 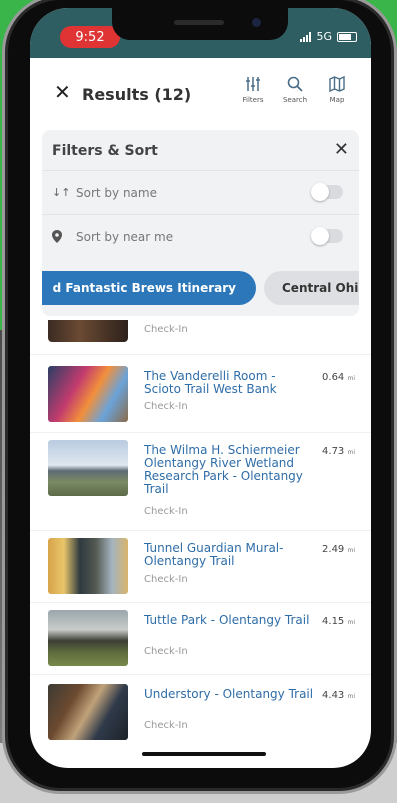 I want to click on location-pin-icon, so click(x=57, y=238).